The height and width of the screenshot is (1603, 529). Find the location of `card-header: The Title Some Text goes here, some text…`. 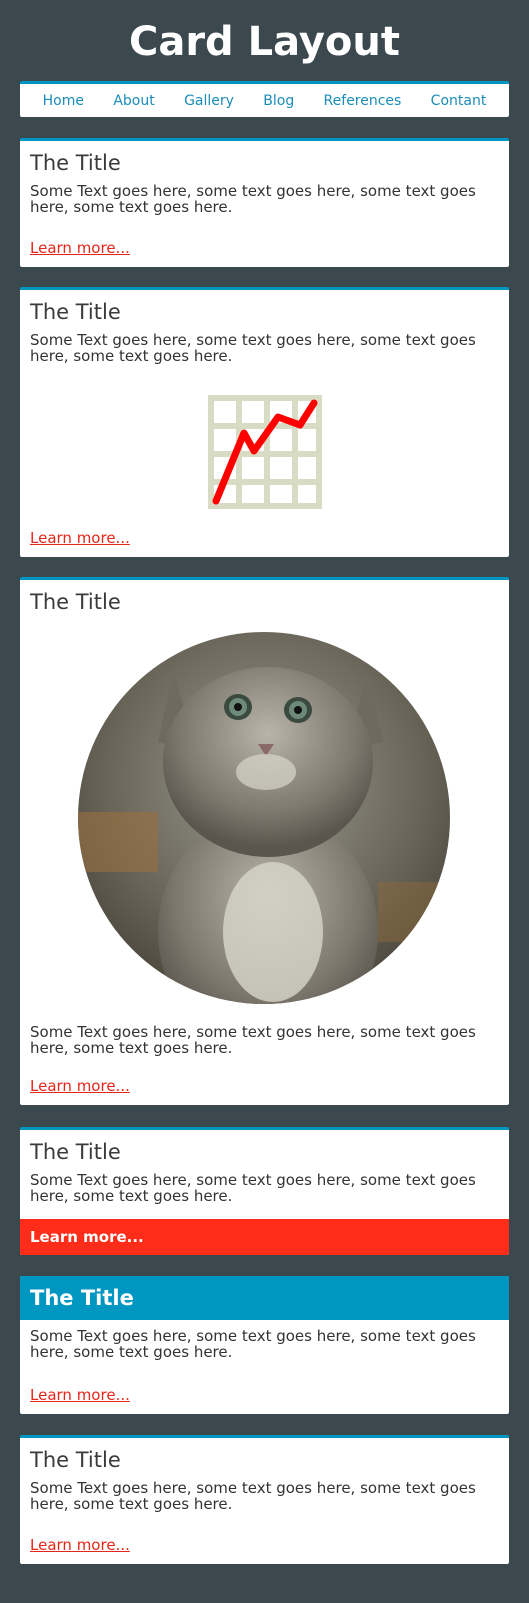

card-header: The Title Some Text goes here, some text… is located at coordinates (264, 1345).